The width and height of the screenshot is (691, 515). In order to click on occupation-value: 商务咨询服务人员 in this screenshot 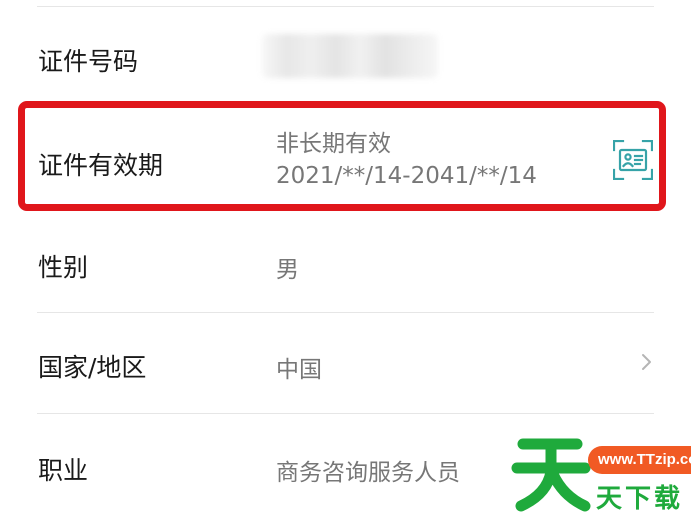, I will do `click(368, 473)`.